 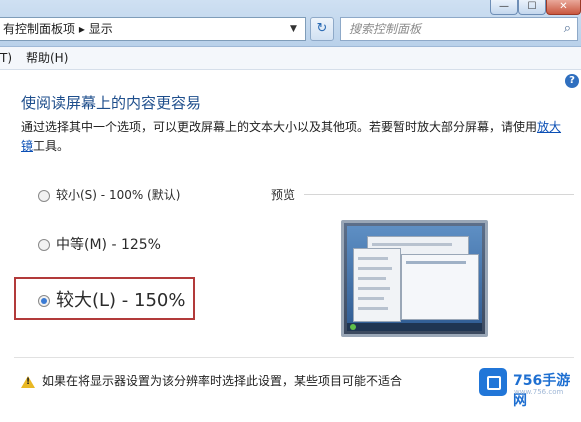 What do you see at coordinates (572, 81) in the screenshot?
I see `help-icon: ?` at bounding box center [572, 81].